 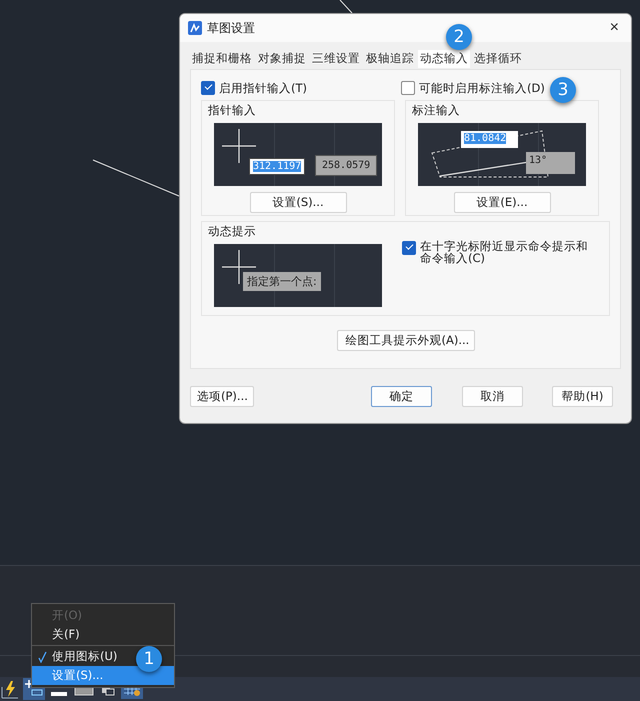 I want to click on command-prompt: 指定第一个点:, so click(x=282, y=281).